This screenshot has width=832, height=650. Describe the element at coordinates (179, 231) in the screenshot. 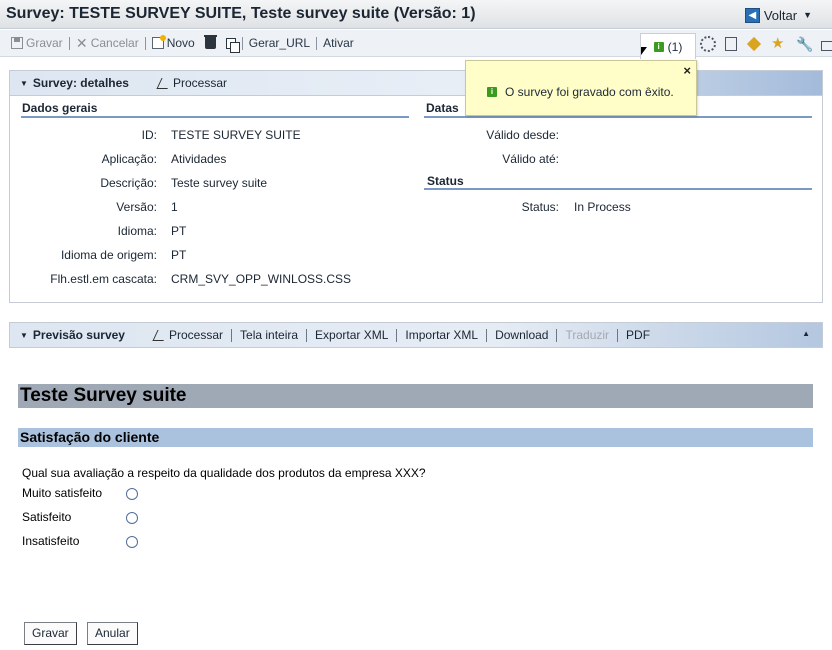

I see `field-value-language: PT` at that location.